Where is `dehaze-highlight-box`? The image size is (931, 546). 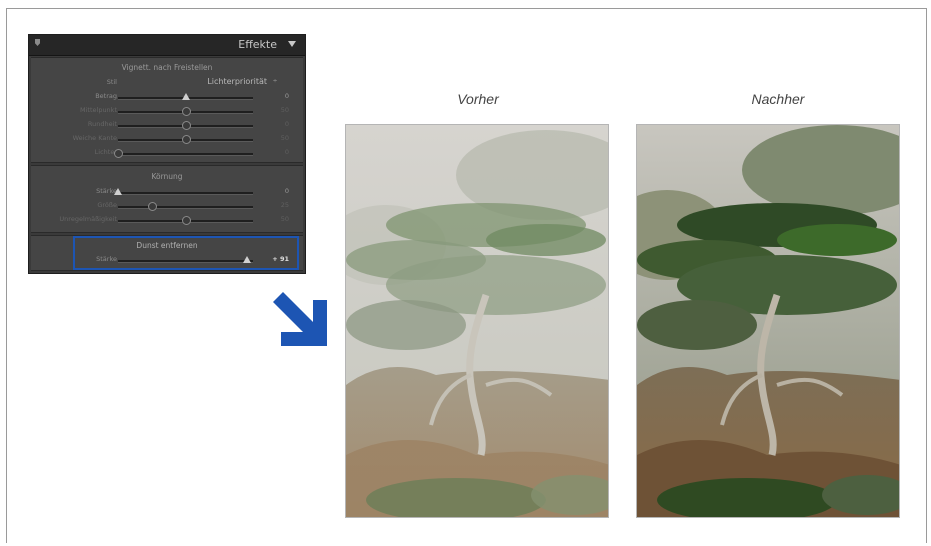 dehaze-highlight-box is located at coordinates (186, 253).